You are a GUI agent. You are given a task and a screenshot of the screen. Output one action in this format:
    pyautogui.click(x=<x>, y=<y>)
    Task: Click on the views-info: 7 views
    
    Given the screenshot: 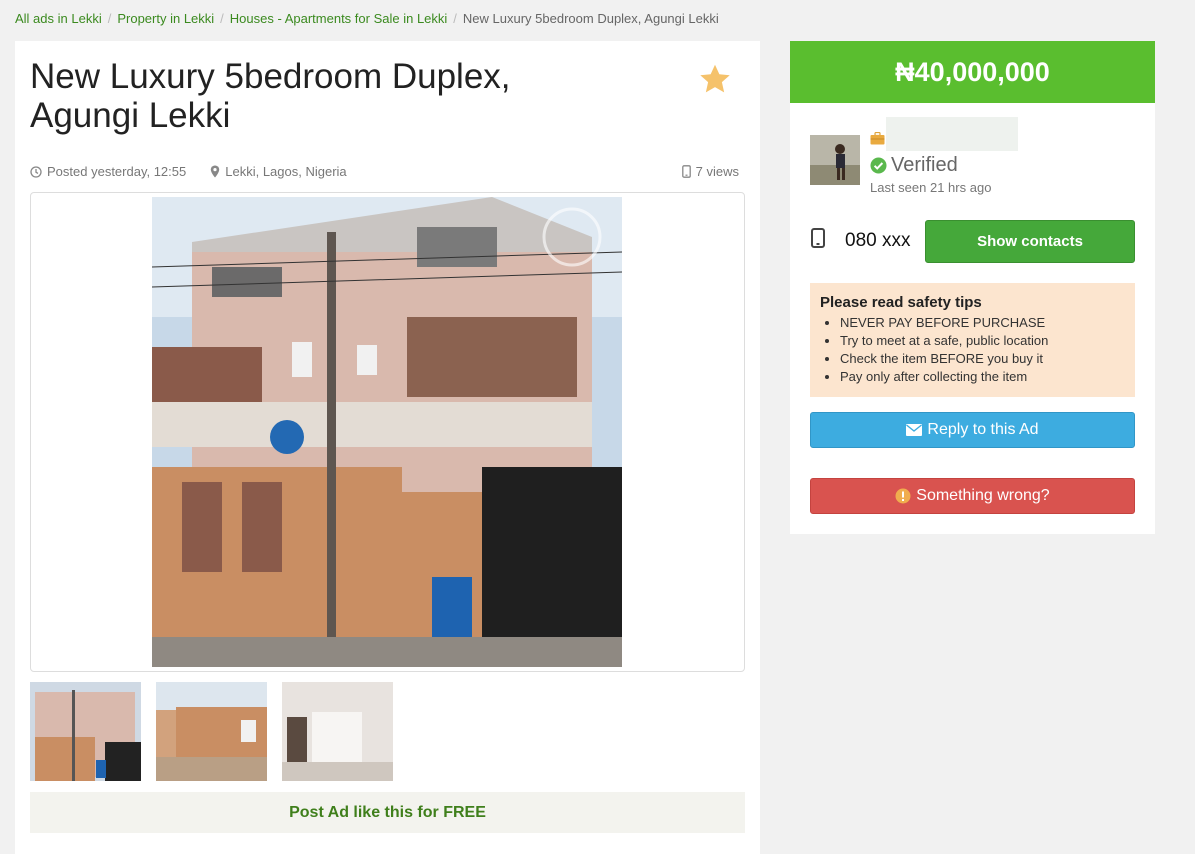 What is the action you would take?
    pyautogui.click(x=710, y=171)
    